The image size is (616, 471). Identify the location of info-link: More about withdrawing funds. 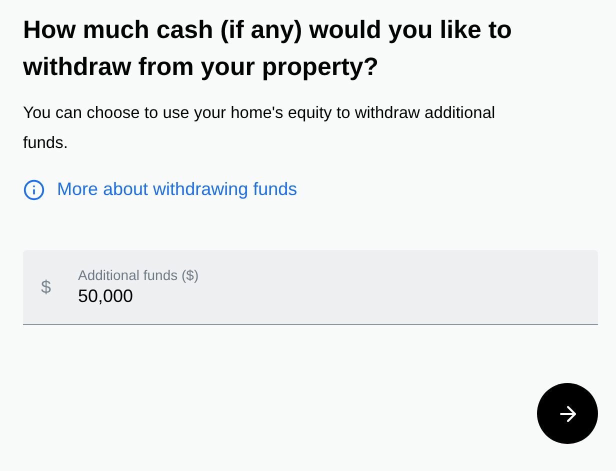
(160, 189).